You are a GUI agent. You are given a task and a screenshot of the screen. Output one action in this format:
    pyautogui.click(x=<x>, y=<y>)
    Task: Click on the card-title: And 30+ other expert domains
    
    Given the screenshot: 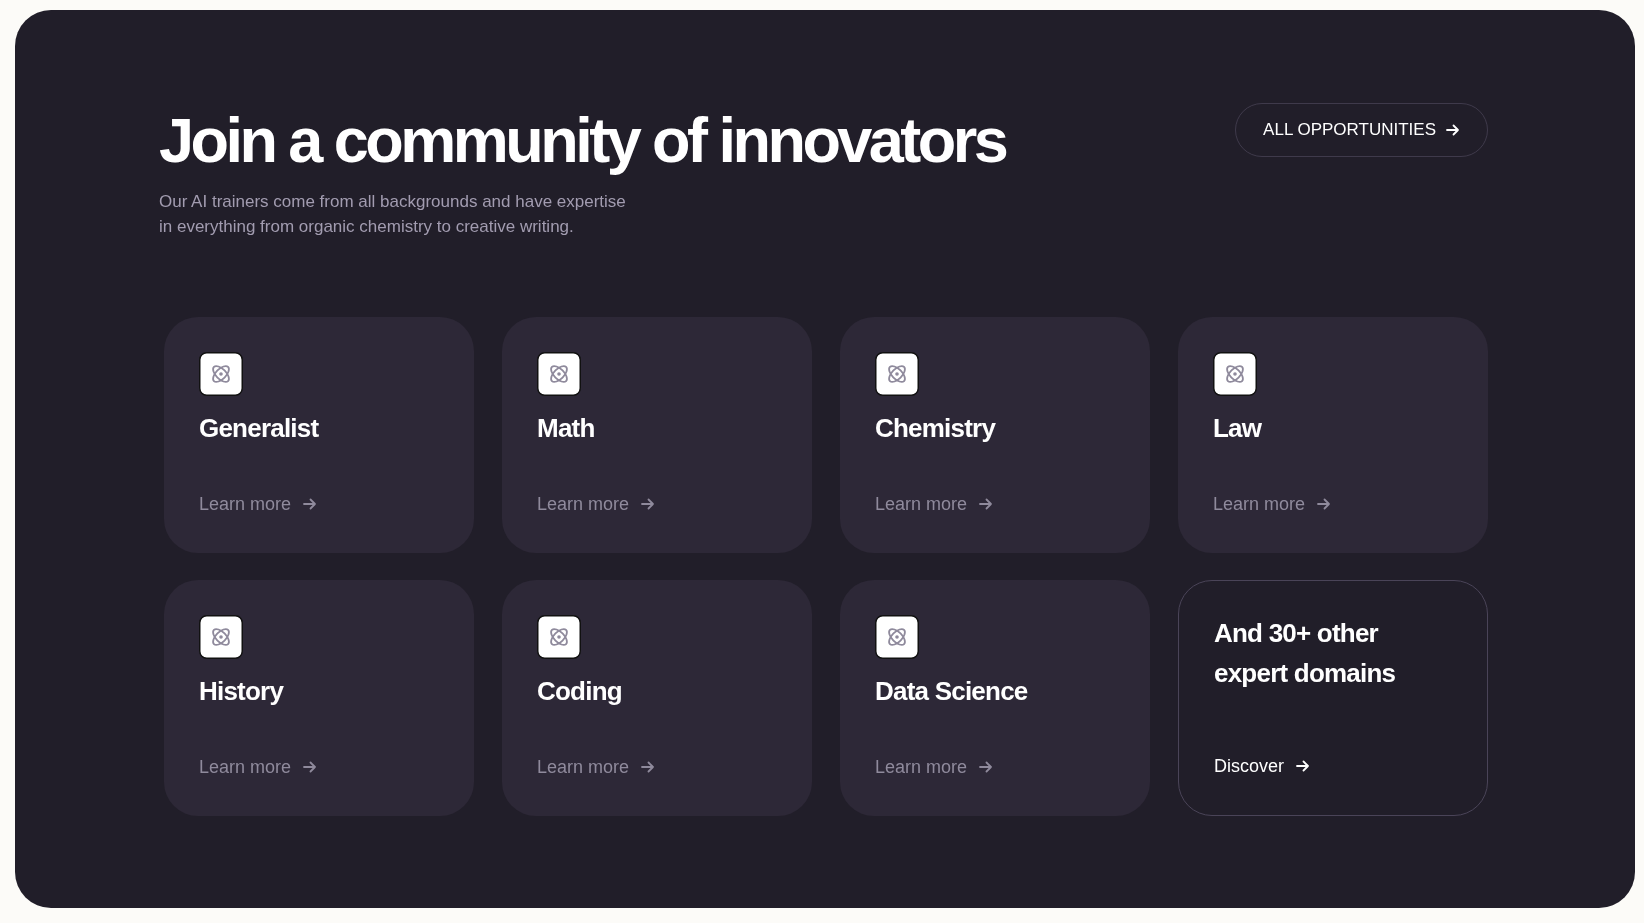 What is the action you would take?
    pyautogui.click(x=1305, y=653)
    